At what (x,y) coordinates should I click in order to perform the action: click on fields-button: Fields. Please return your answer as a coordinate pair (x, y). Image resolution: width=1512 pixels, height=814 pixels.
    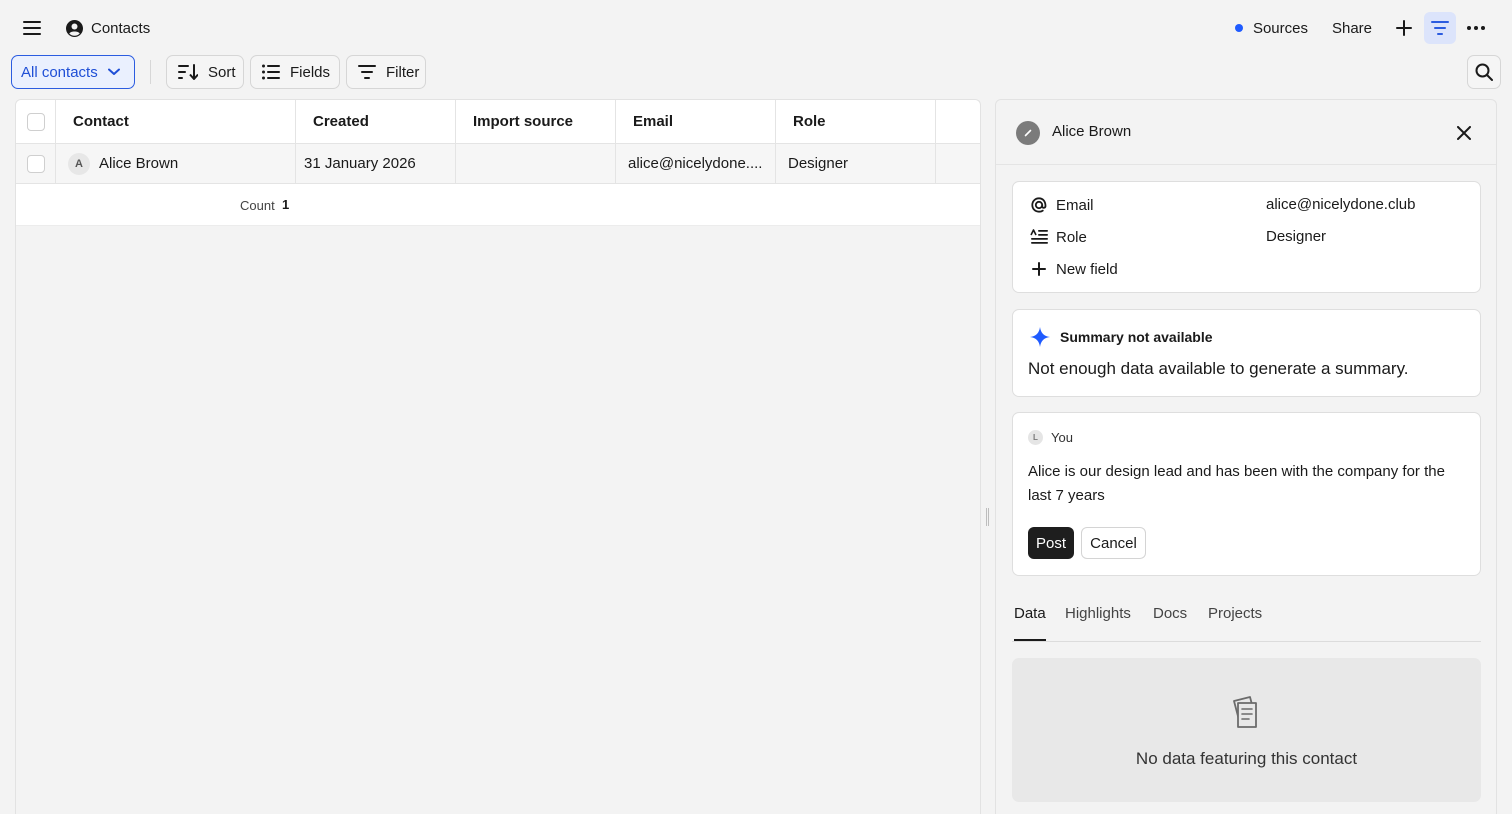
    Looking at the image, I should click on (295, 72).